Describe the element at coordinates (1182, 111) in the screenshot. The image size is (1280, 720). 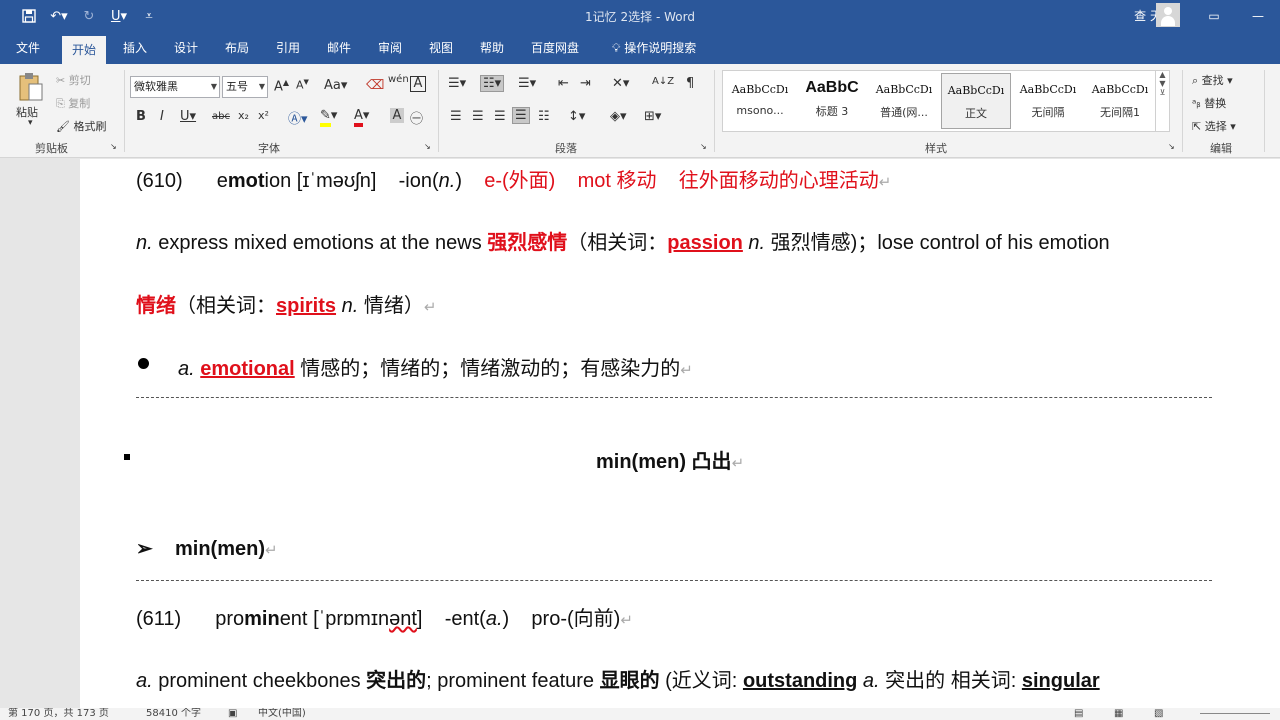
I see `separator` at that location.